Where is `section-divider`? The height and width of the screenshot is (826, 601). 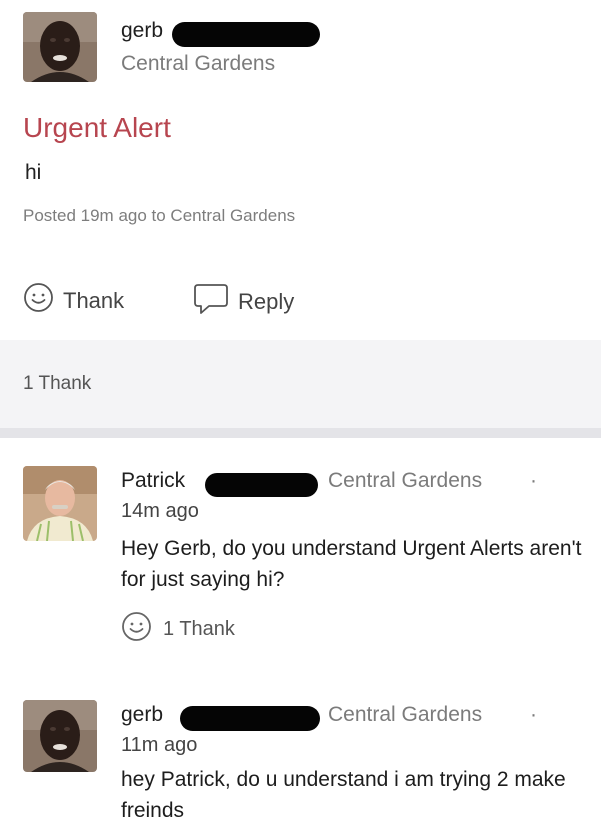 section-divider is located at coordinates (300, 433).